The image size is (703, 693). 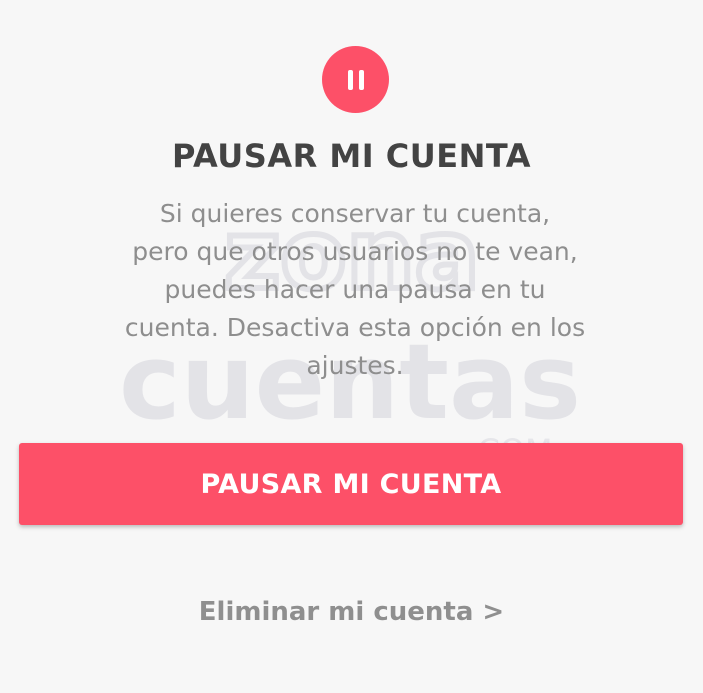 What do you see at coordinates (355, 251) in the screenshot?
I see `description-line: pero que otros usuarios no te vean,` at bounding box center [355, 251].